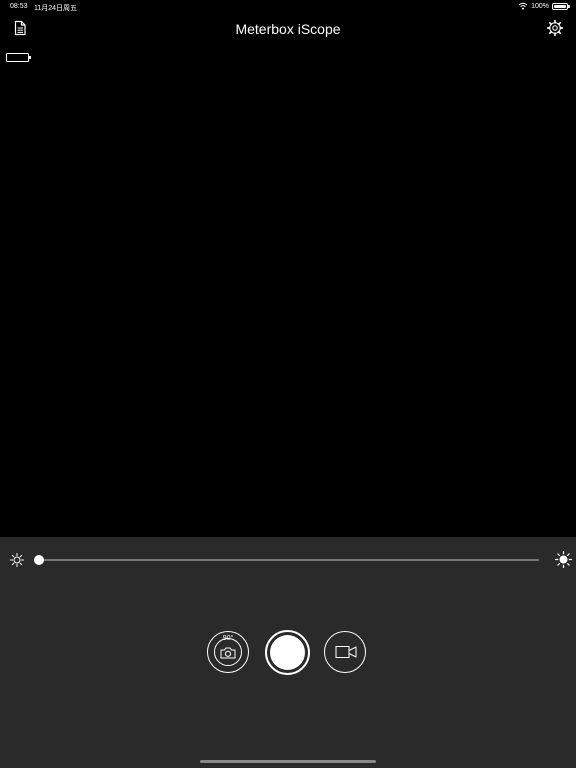 Image resolution: width=576 pixels, height=768 pixels. I want to click on status-date: 11月24日周五, so click(56, 8).